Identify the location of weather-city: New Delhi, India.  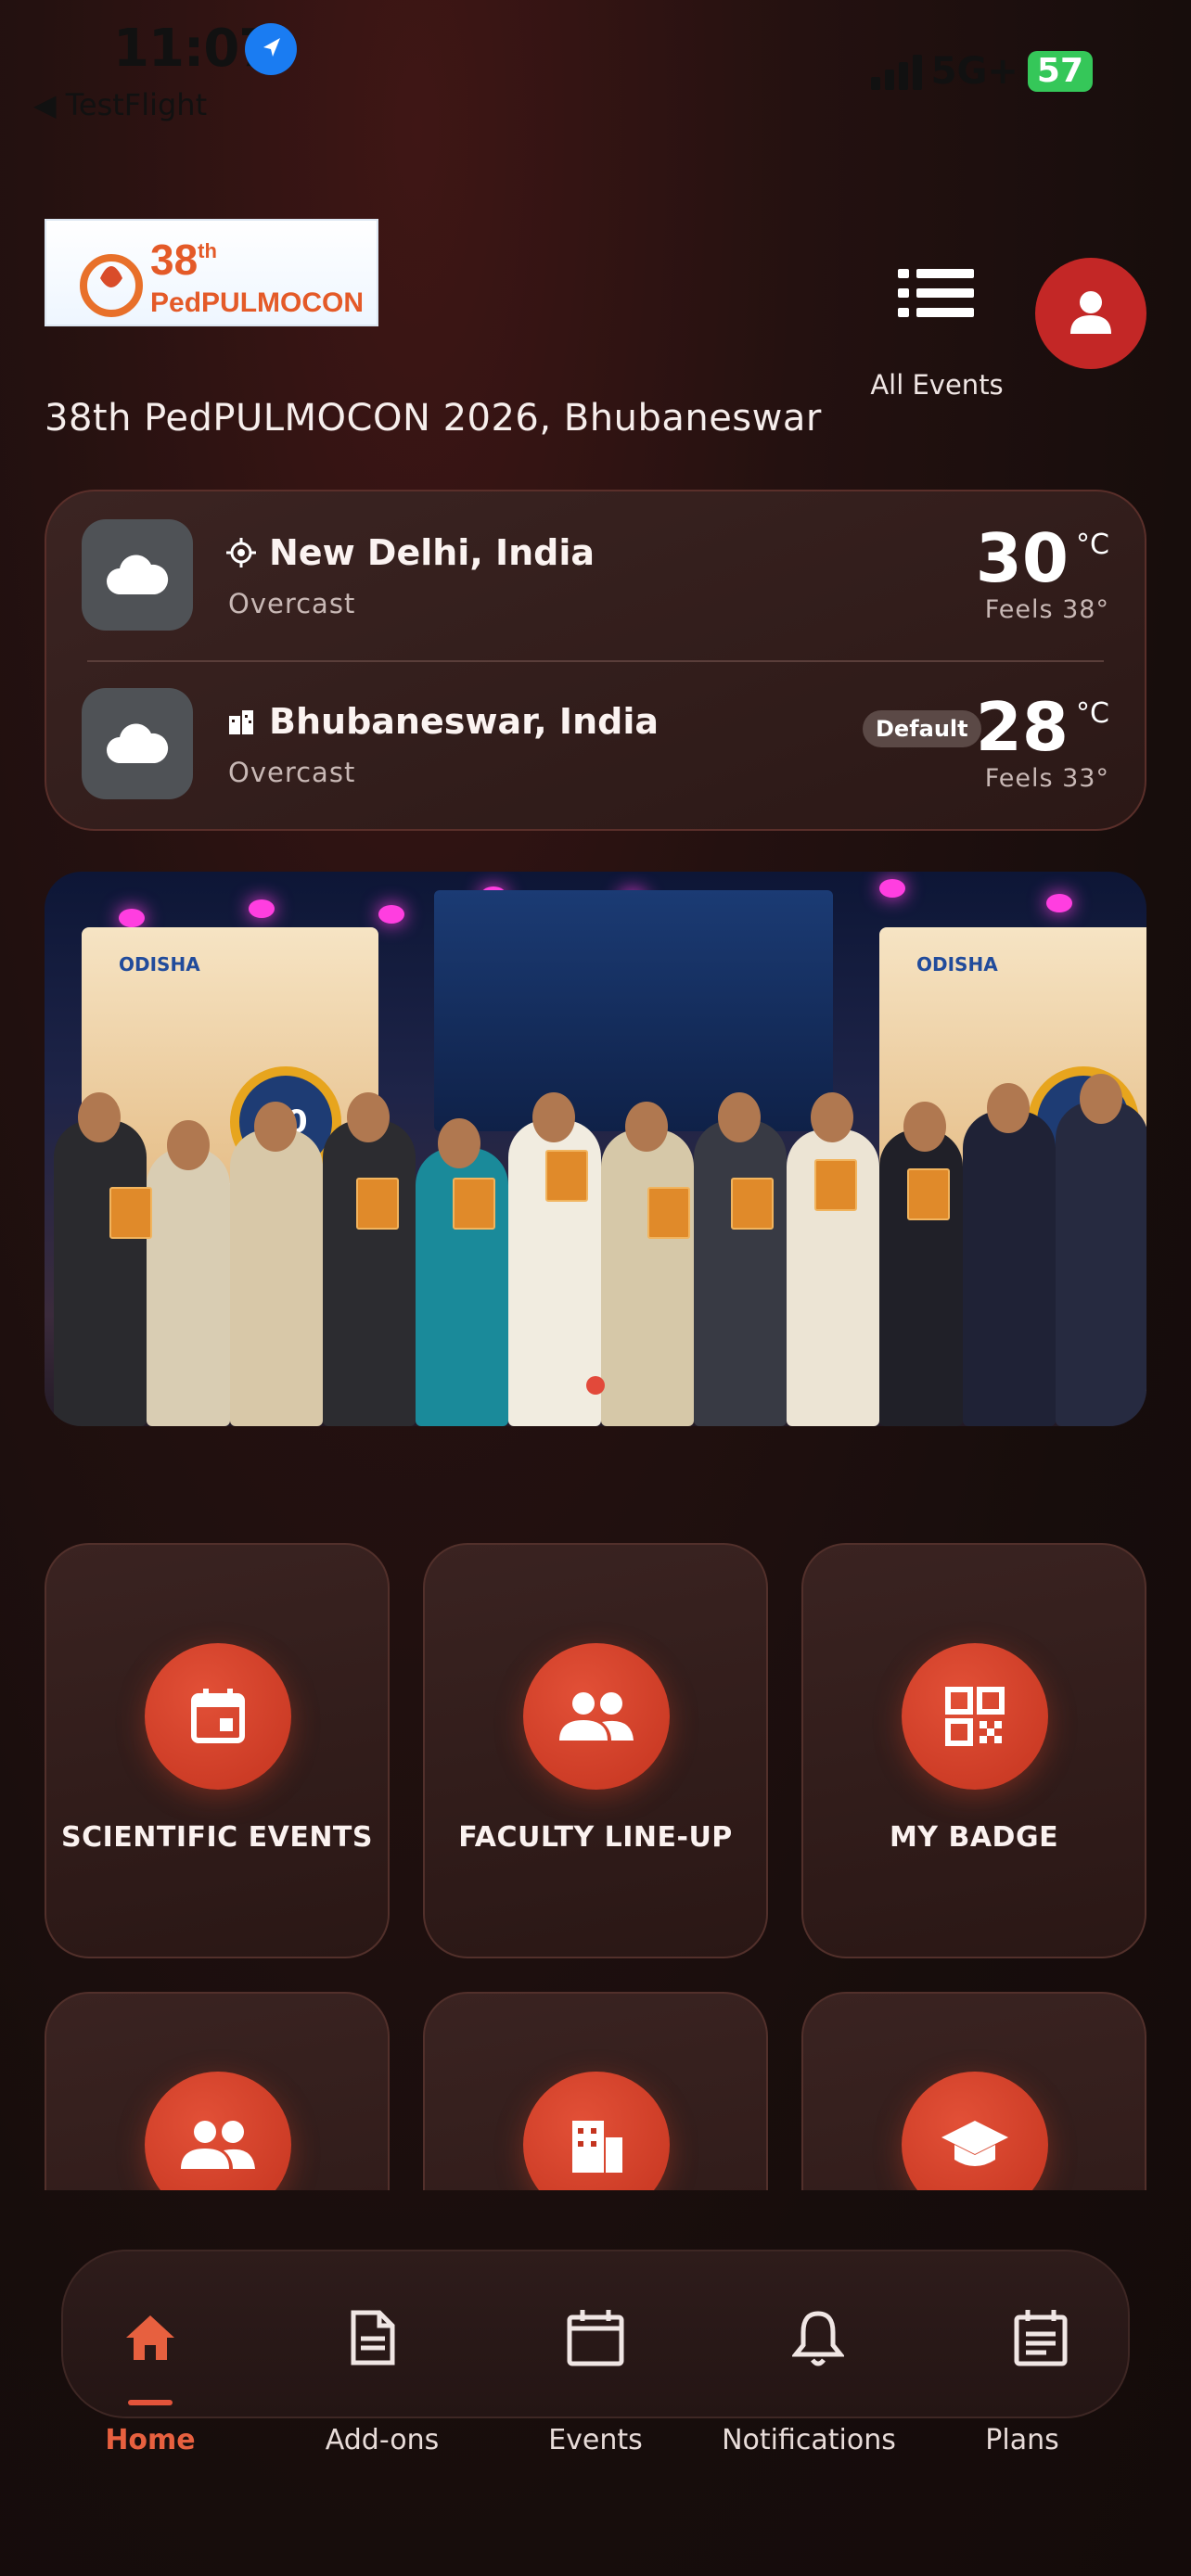
(411, 552).